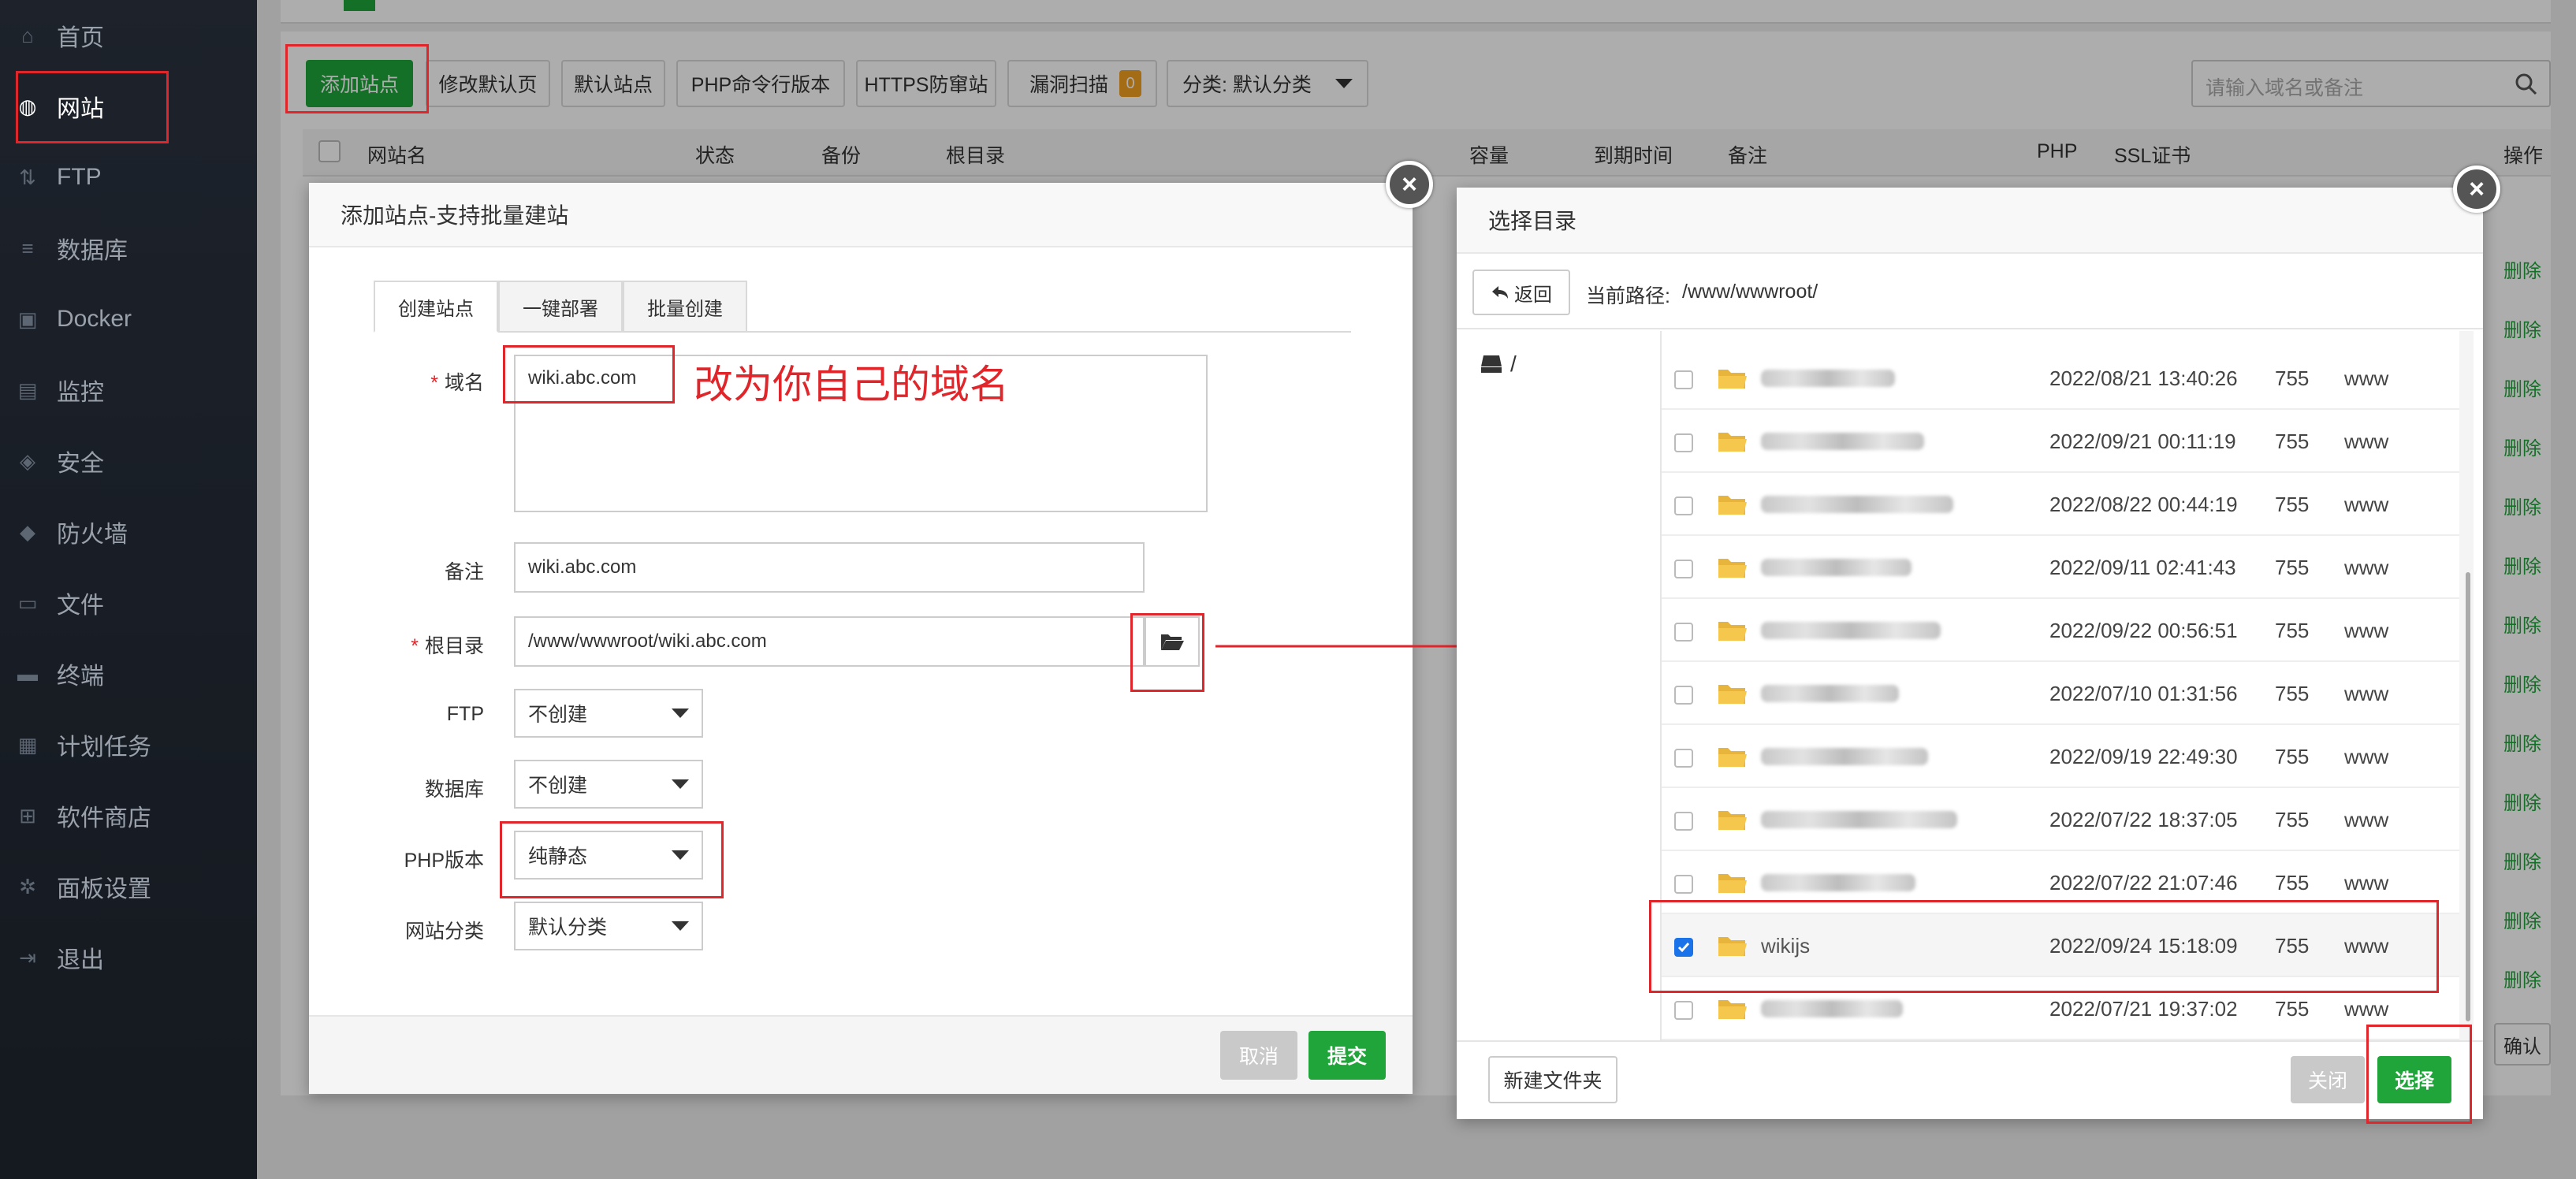  I want to click on sidebar-item-11: ⊞ 软件商店, so click(128, 815).